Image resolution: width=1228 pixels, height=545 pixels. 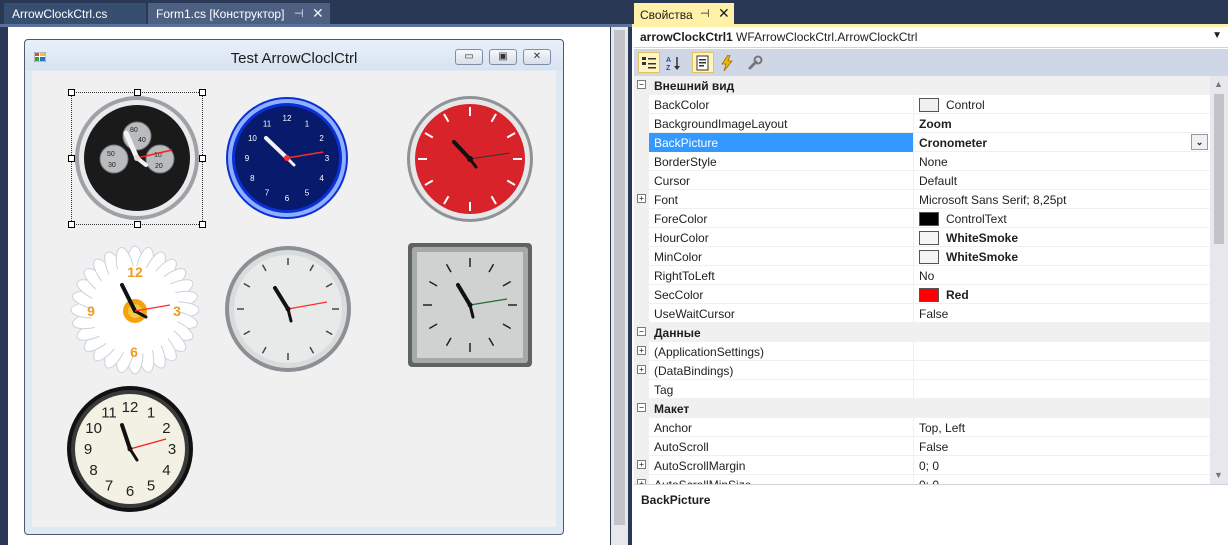 What do you see at coordinates (220, 14) in the screenshot?
I see `tab-label: Form1.cs [Конструктор]` at bounding box center [220, 14].